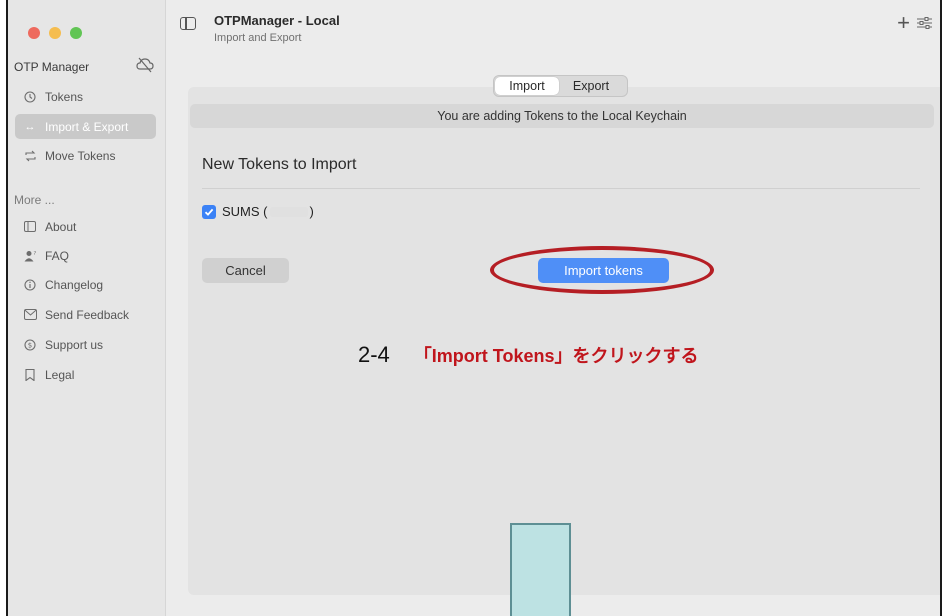  What do you see at coordinates (64, 96) in the screenshot?
I see `sidebar-item-label: Tokens` at bounding box center [64, 96].